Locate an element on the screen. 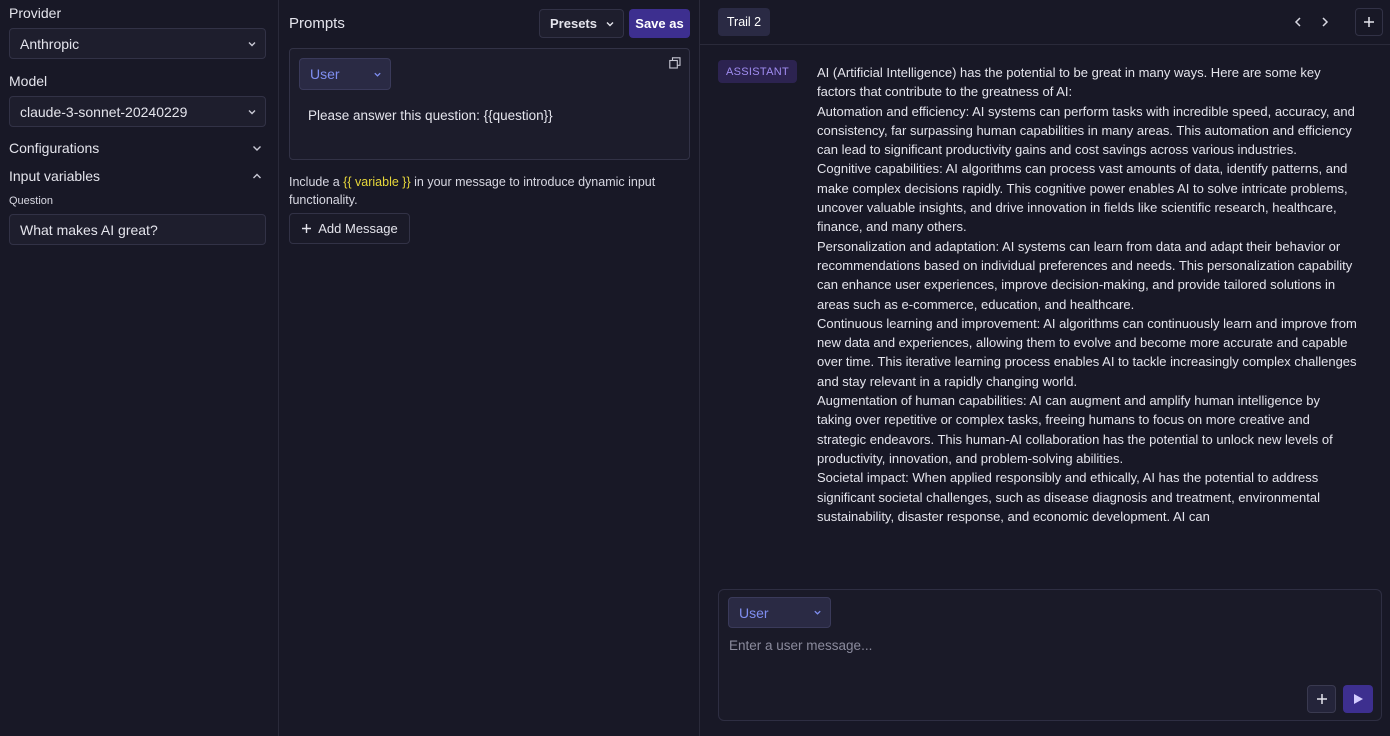  hint-prefix: Include a is located at coordinates (316, 182).